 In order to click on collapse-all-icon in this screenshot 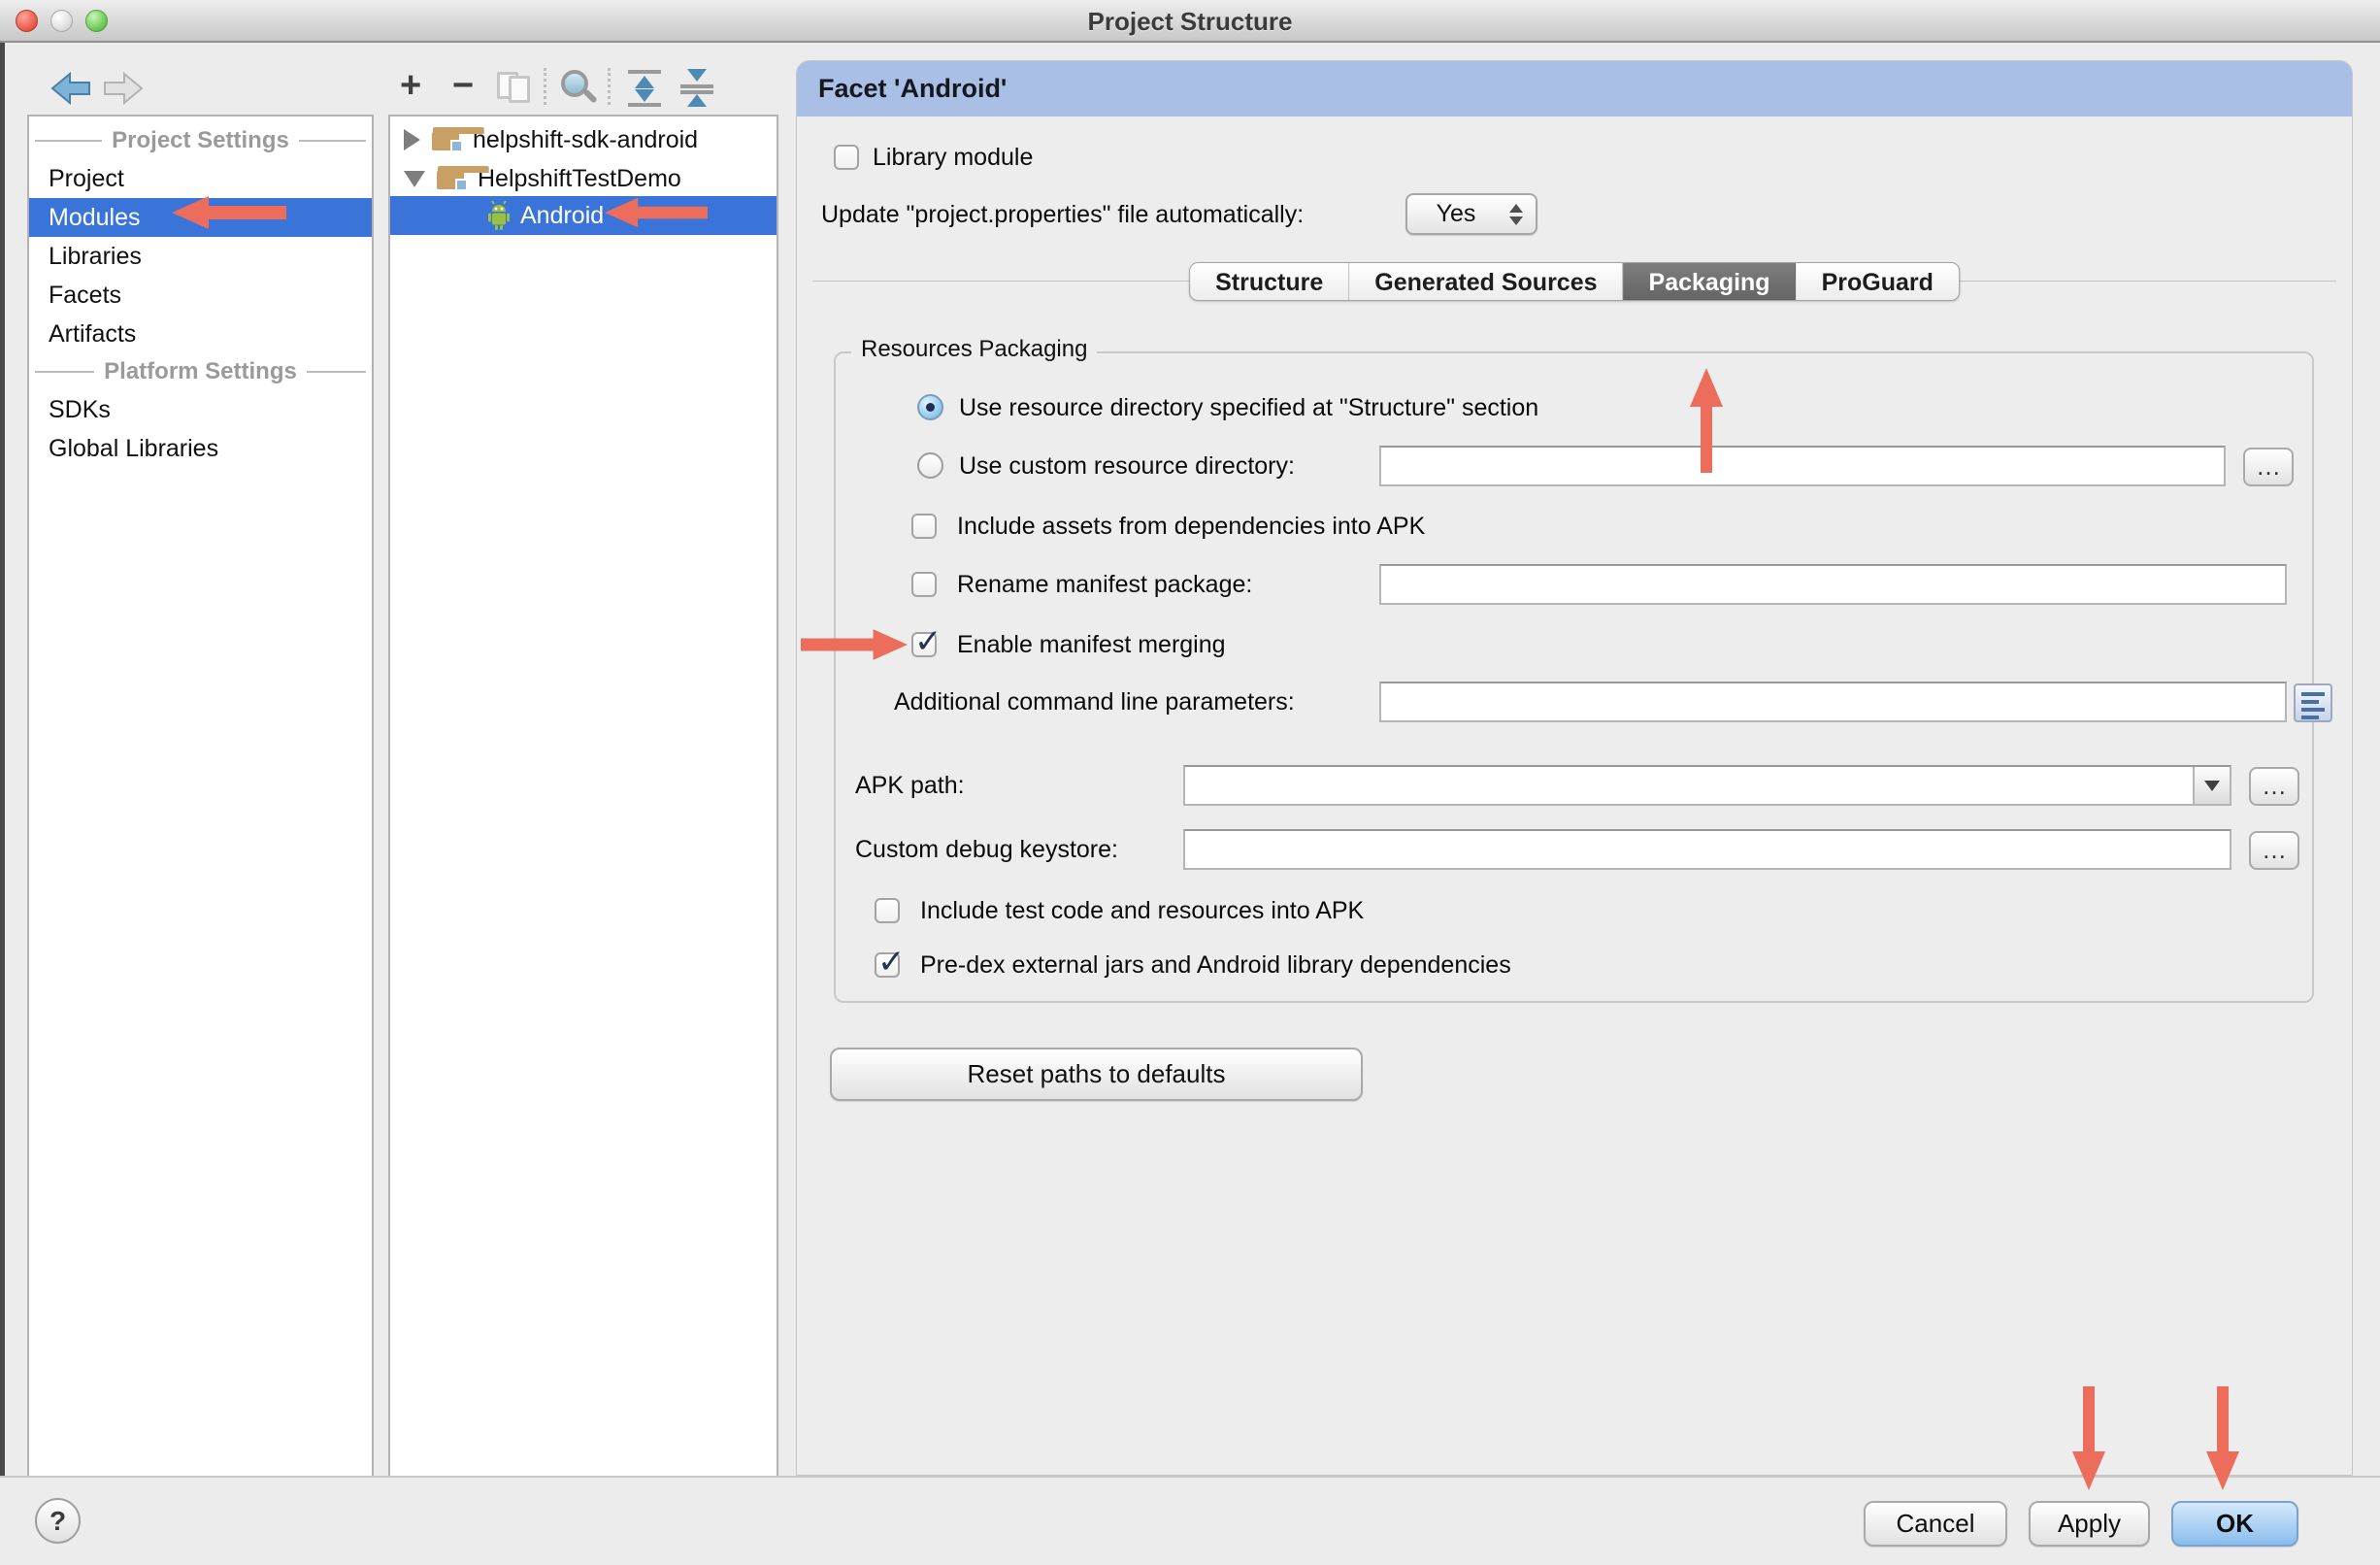, I will do `click(696, 87)`.